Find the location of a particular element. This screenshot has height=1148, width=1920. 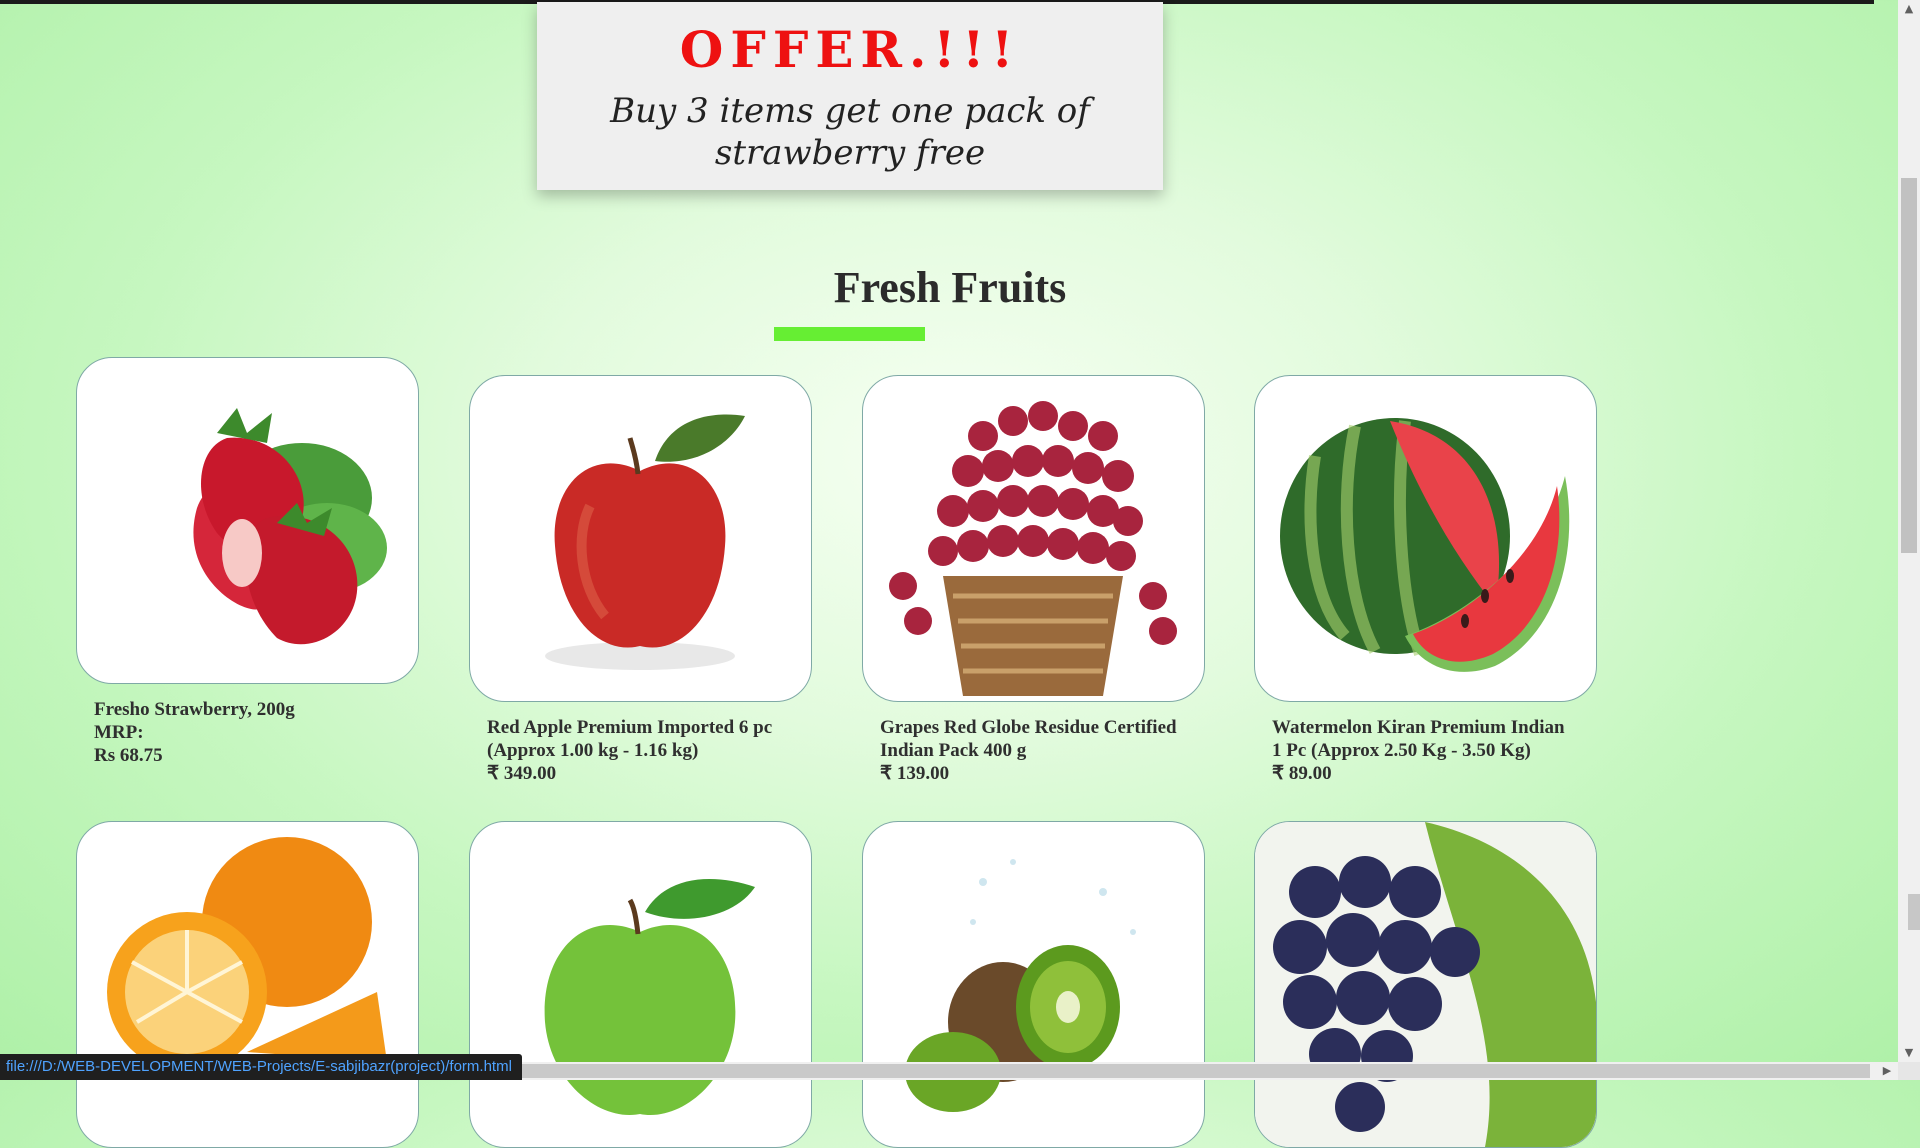

red-apple-image is located at coordinates (640, 538).